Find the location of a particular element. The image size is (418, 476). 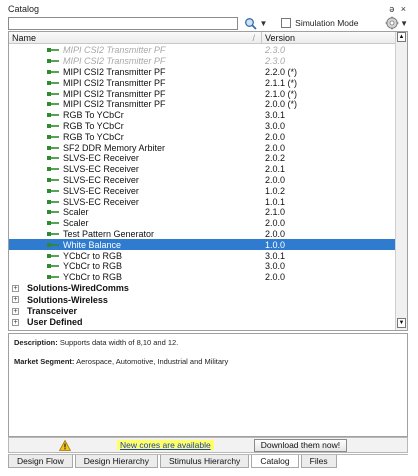

tree-row: MIPI CSI2 Transmitter PF 2.2.0 (*) is located at coordinates (202, 72).